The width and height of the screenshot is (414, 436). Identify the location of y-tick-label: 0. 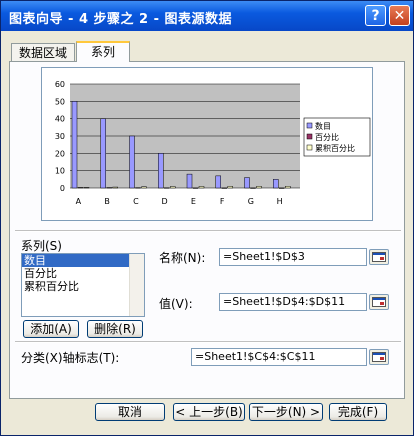
(62, 188).